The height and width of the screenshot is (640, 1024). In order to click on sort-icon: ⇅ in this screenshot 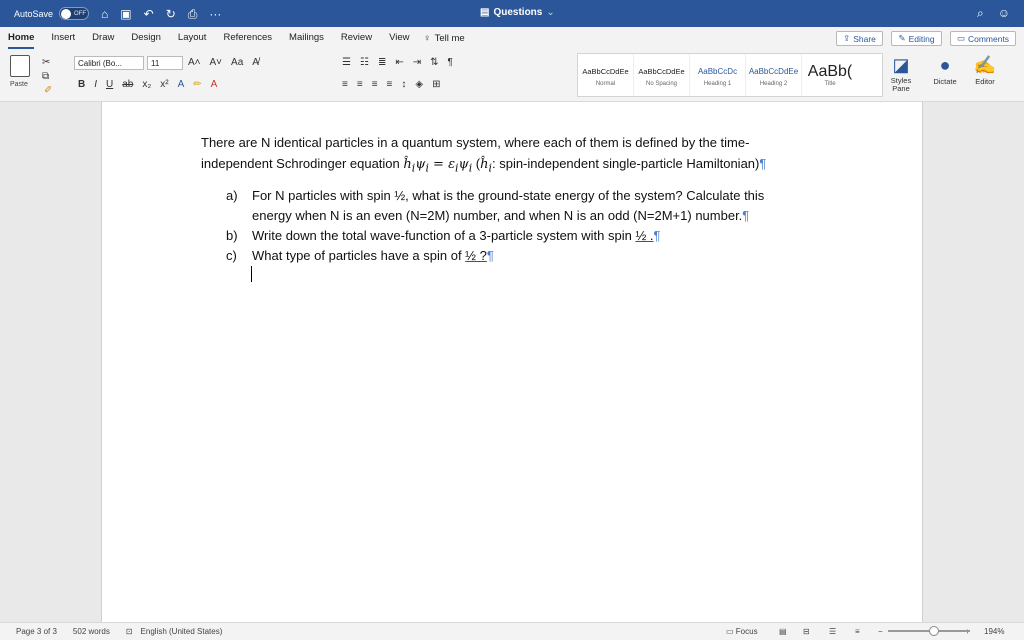, I will do `click(434, 62)`.